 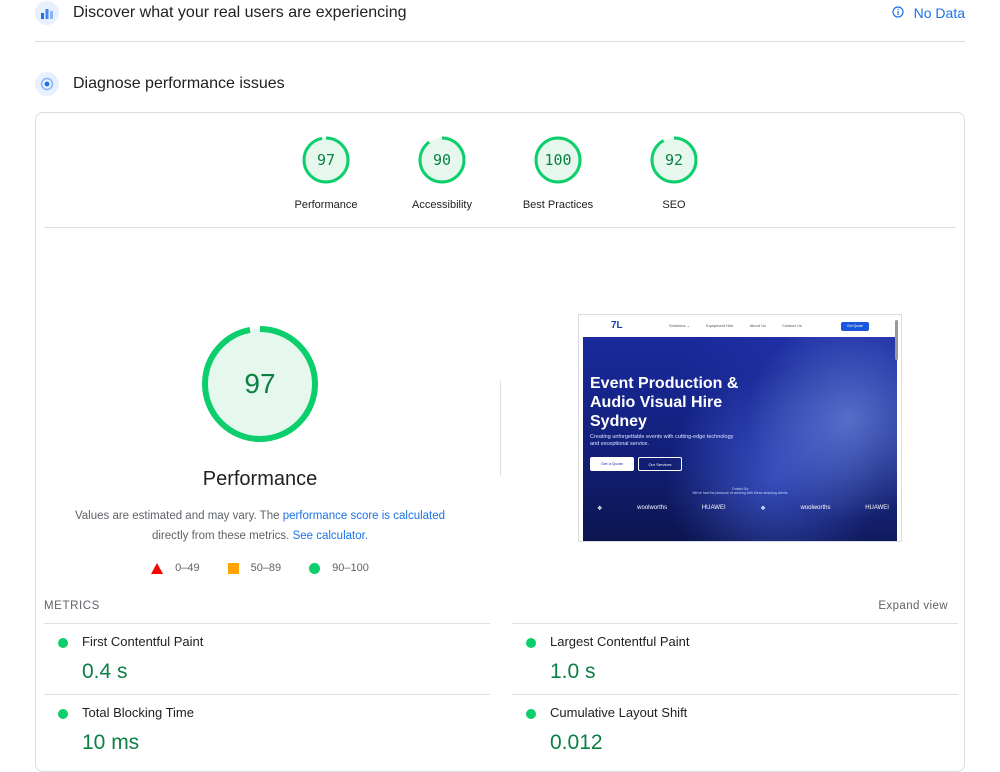 What do you see at coordinates (617, 325) in the screenshot?
I see `screenshot-logo: 7L` at bounding box center [617, 325].